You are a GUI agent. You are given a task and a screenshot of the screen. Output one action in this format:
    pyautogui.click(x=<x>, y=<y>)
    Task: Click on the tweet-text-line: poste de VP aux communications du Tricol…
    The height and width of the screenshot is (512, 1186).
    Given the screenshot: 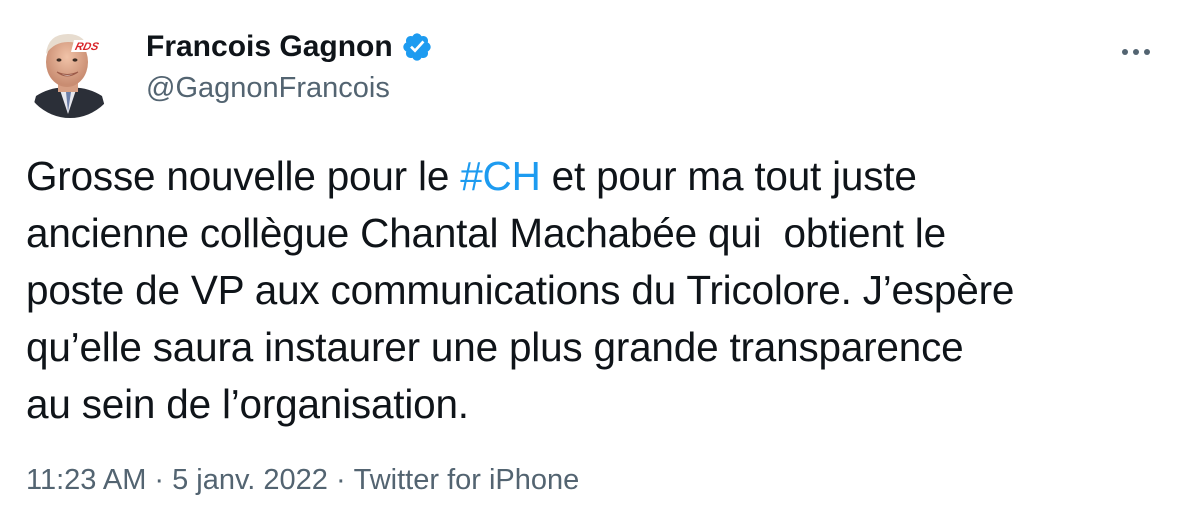 What is the action you would take?
    pyautogui.click(x=520, y=290)
    